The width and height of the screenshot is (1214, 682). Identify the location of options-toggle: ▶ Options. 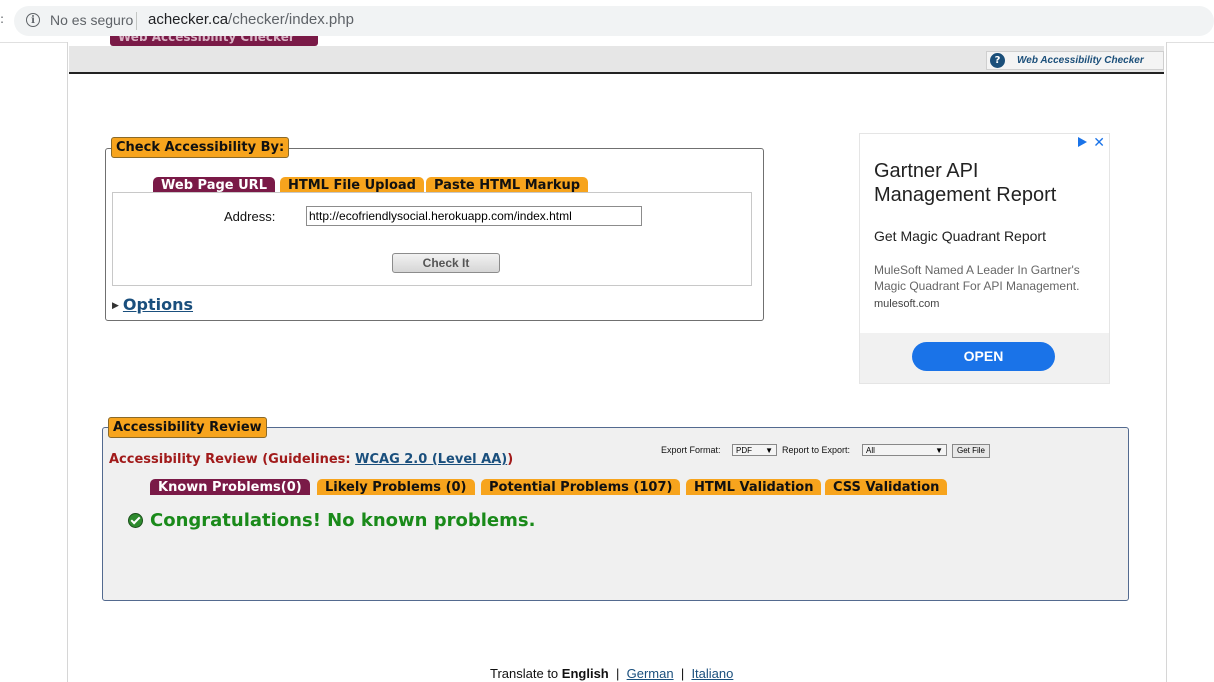
(152, 304).